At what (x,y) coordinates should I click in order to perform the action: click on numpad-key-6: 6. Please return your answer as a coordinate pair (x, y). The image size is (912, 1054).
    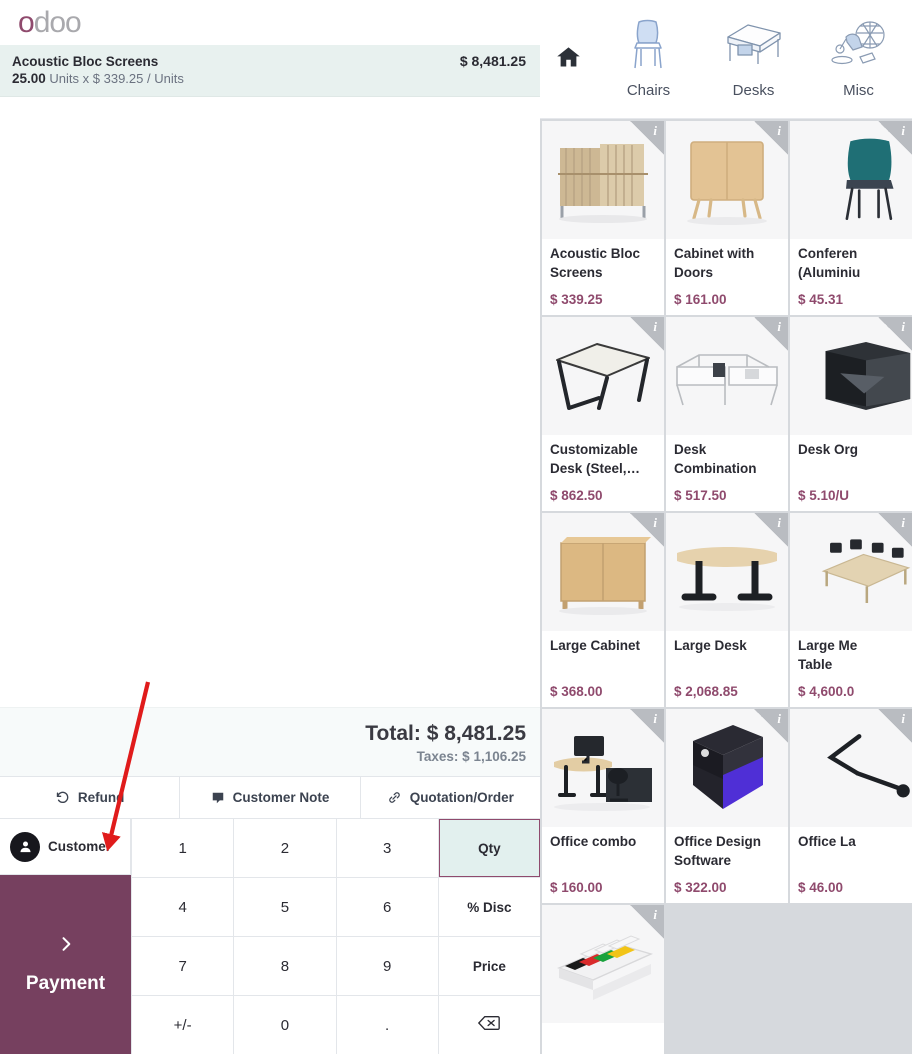
    Looking at the image, I should click on (387, 907).